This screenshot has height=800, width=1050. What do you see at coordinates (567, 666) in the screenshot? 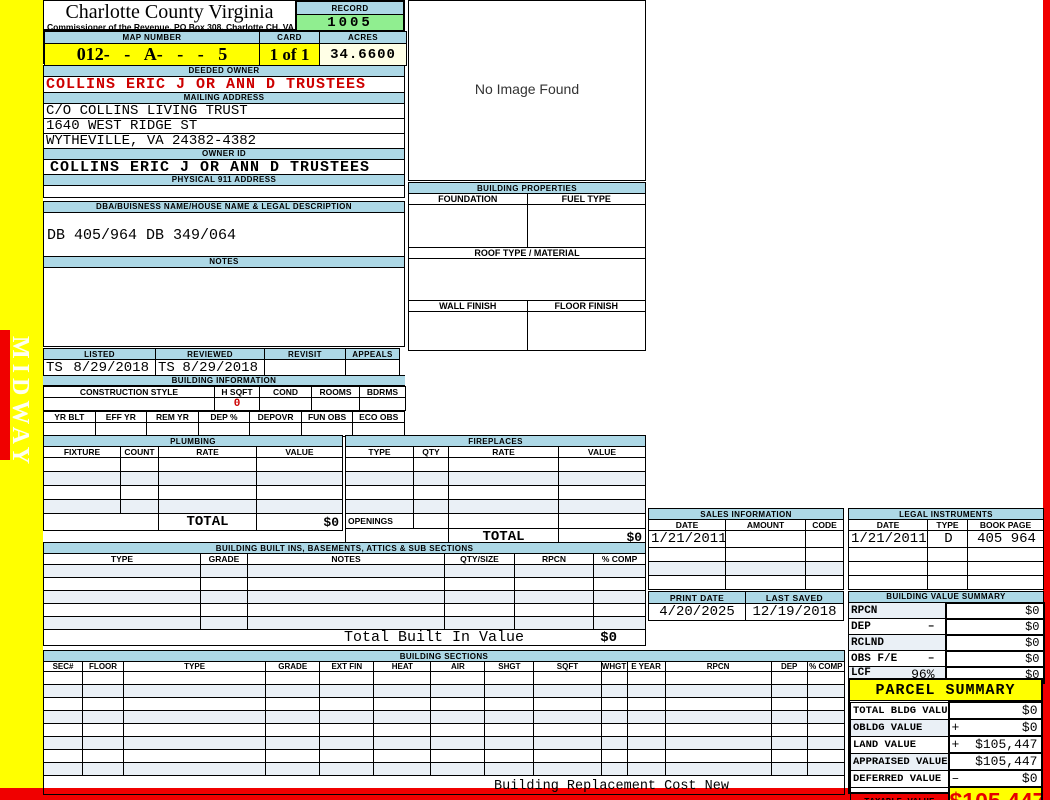
I see `col-h: SQFT` at bounding box center [567, 666].